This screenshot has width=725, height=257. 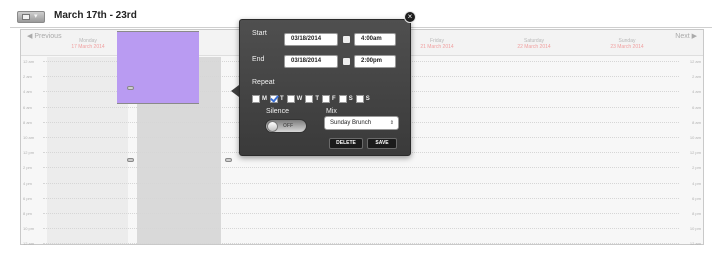 What do you see at coordinates (351, 123) in the screenshot?
I see `mix-selected-value: Sunday Brunch` at bounding box center [351, 123].